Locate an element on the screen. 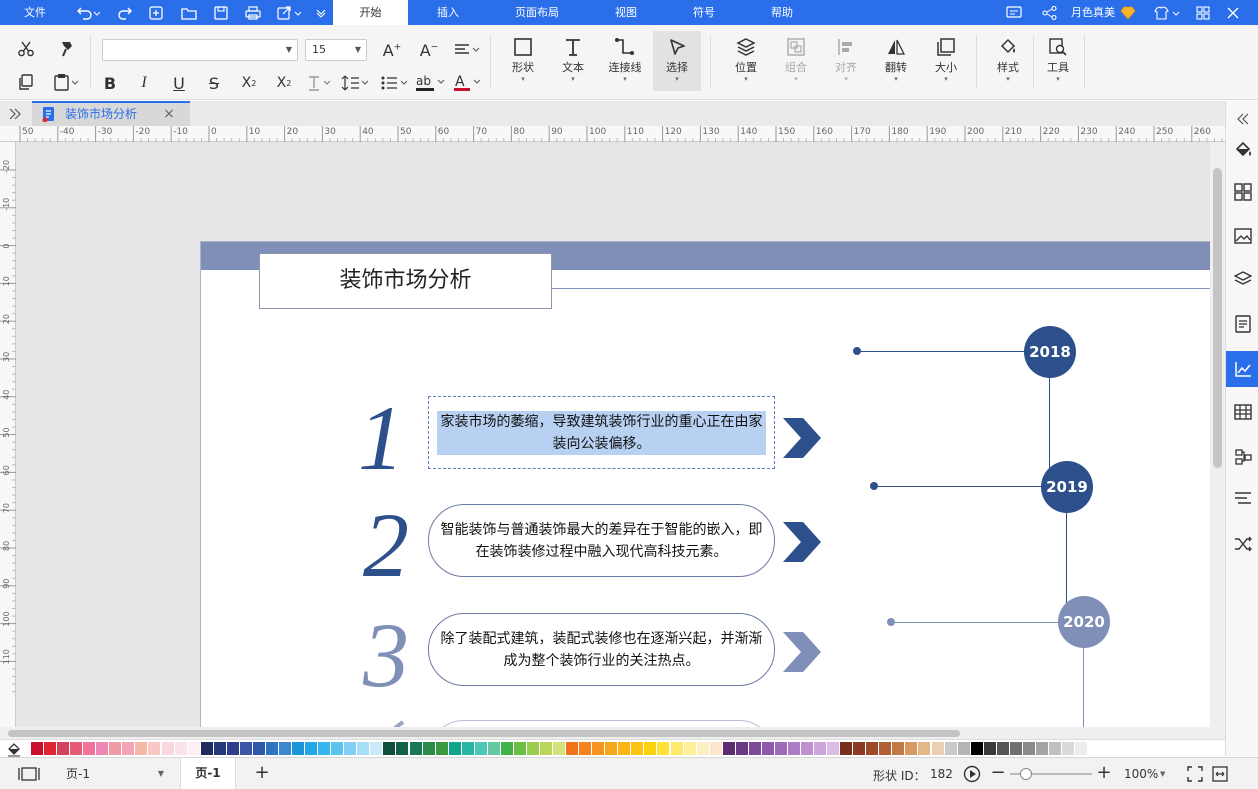 The height and width of the screenshot is (789, 1258). flip-tool: 翻转 ▾ is located at coordinates (896, 61).